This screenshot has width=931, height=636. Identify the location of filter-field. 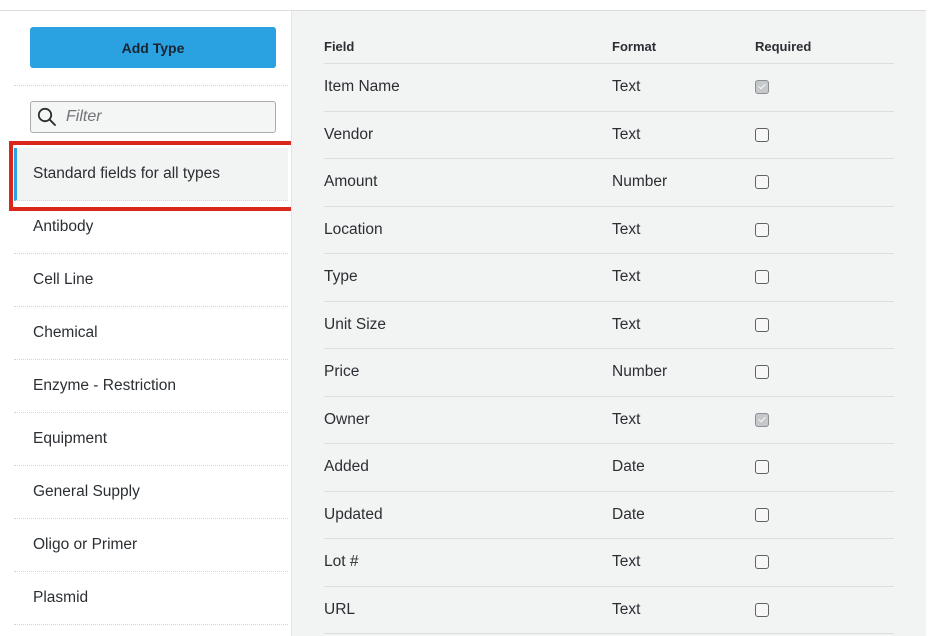
(153, 117).